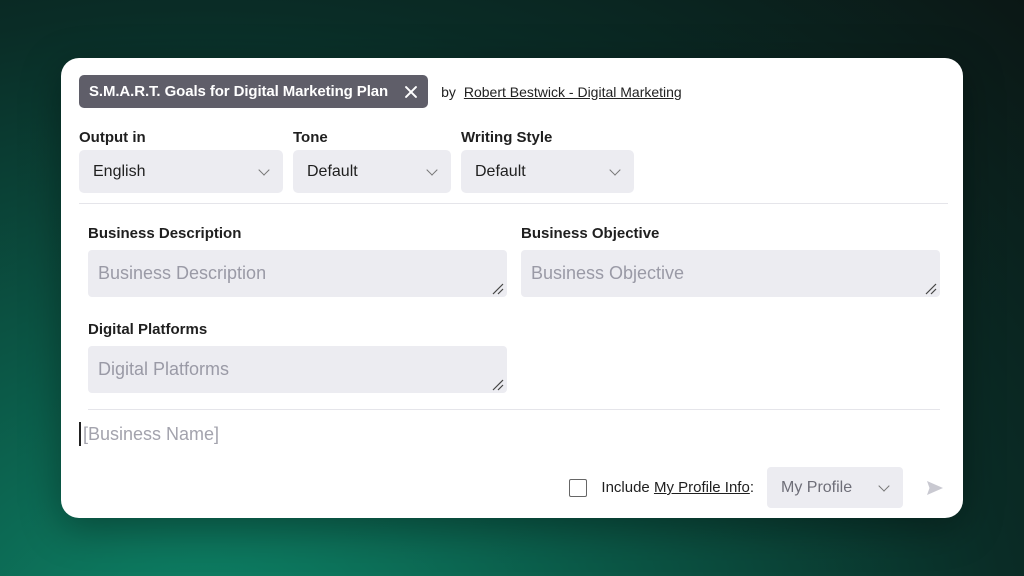 The height and width of the screenshot is (576, 1024). What do you see at coordinates (119, 171) in the screenshot?
I see `output-language-value: English` at bounding box center [119, 171].